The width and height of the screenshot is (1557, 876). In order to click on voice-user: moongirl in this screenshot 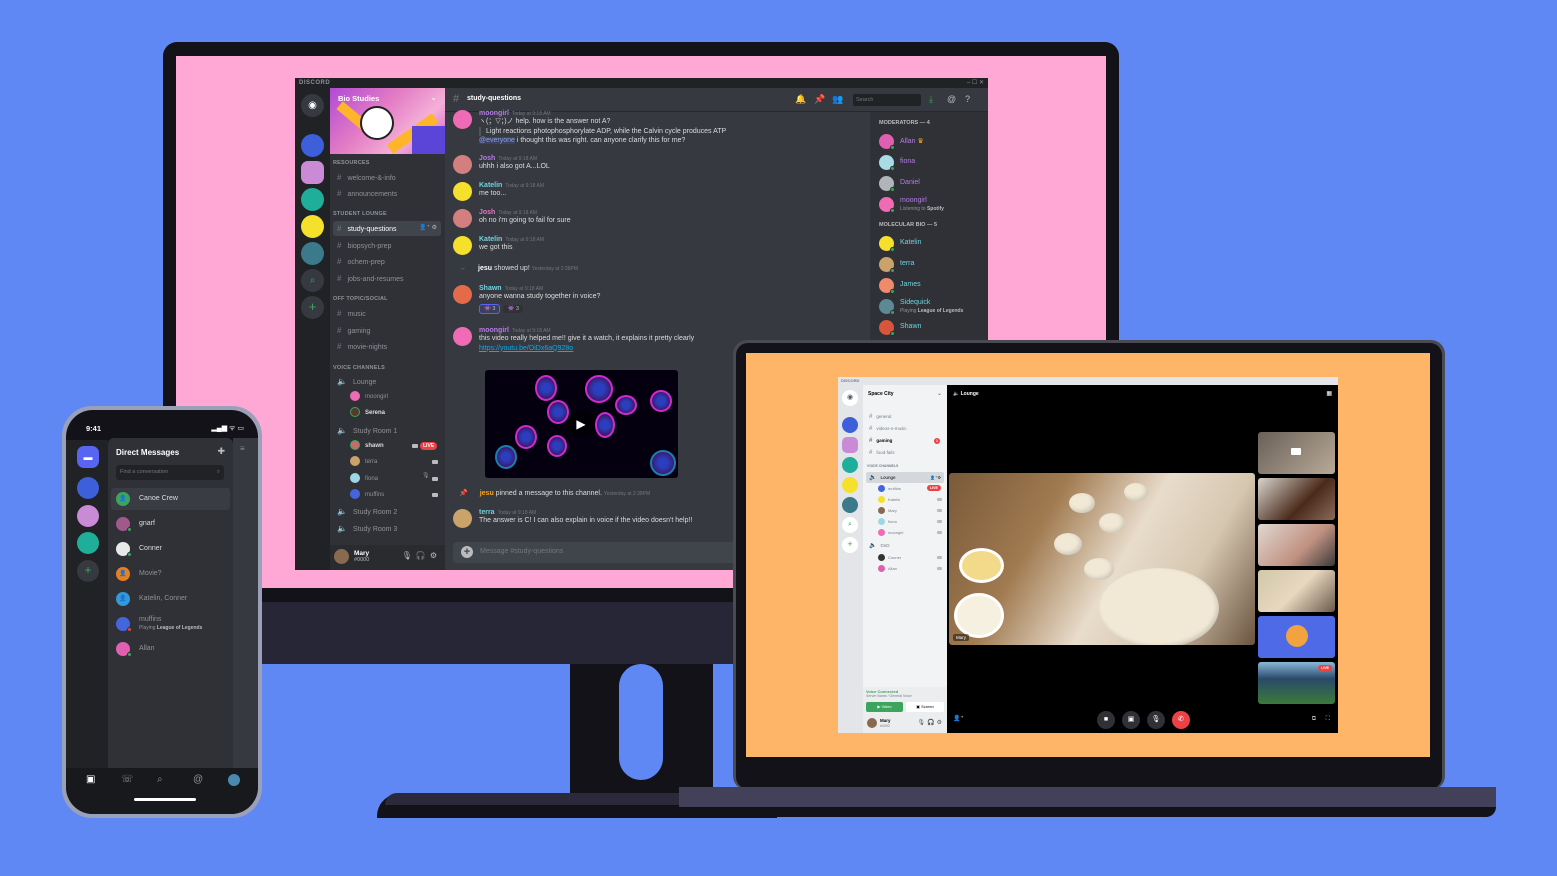, I will do `click(369, 397)`.